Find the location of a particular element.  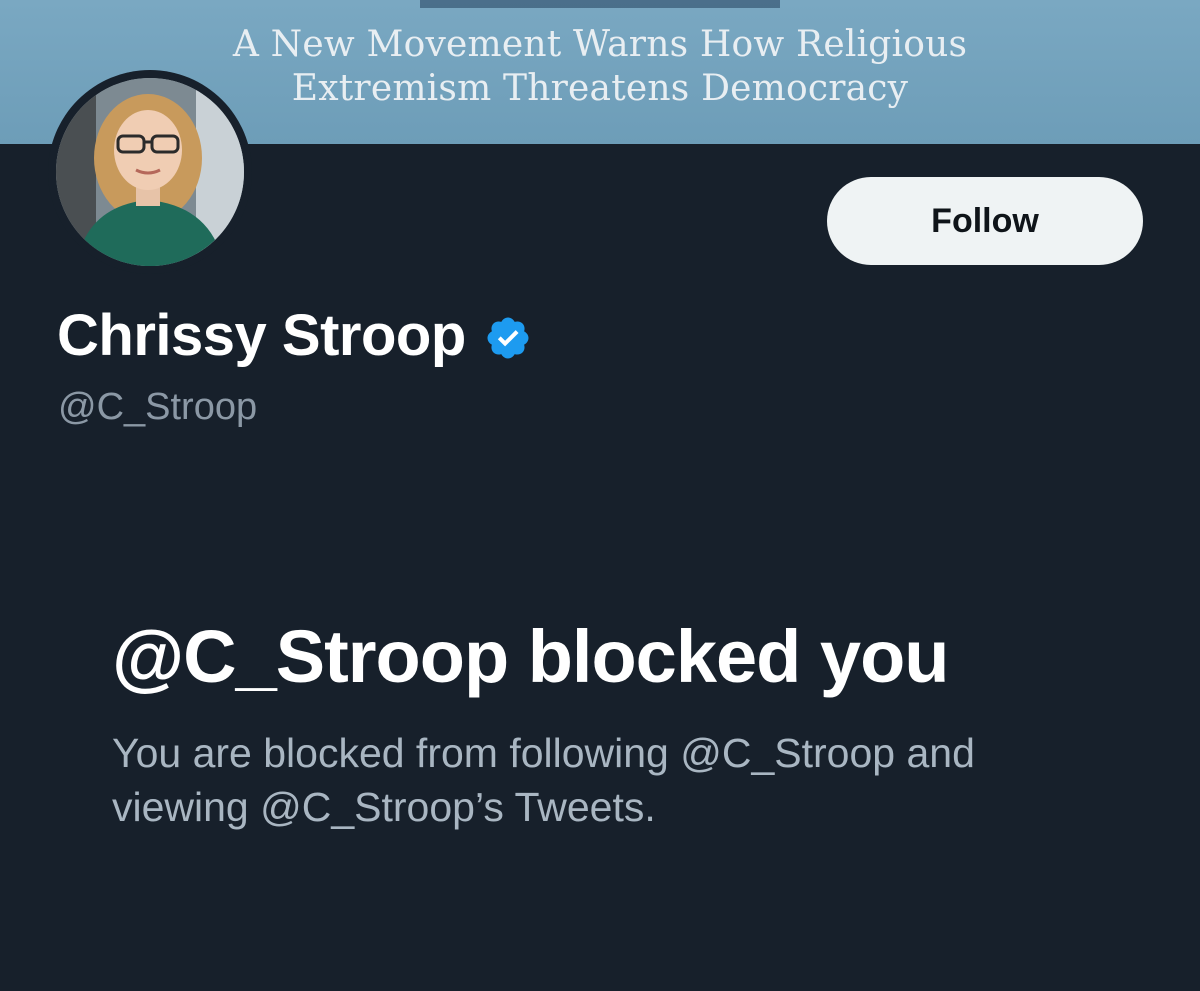

avatar-image is located at coordinates (150, 172).